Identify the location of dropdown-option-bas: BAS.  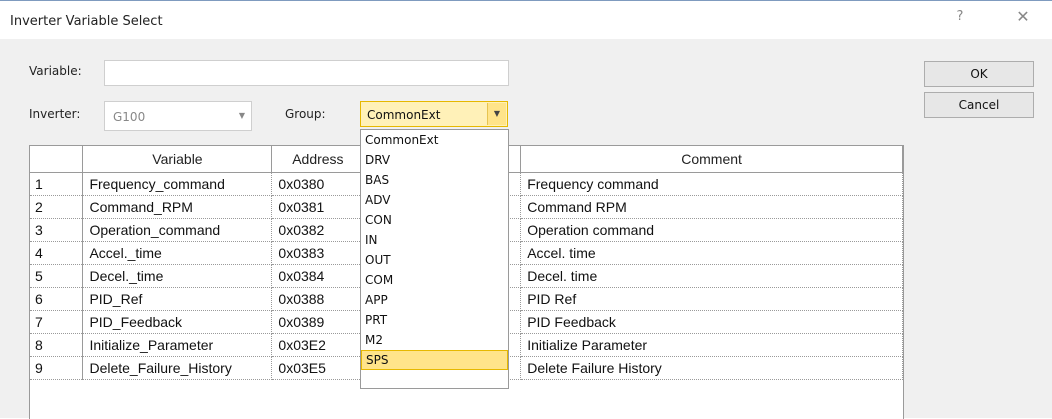
(434, 180).